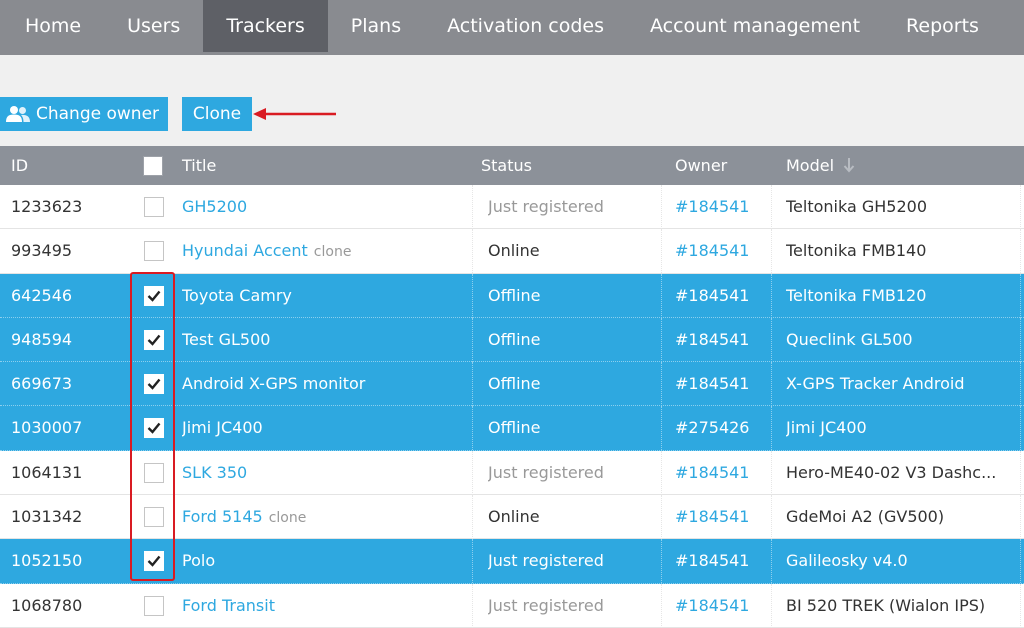  What do you see at coordinates (198, 560) in the screenshot?
I see `row-title-link: Polo` at bounding box center [198, 560].